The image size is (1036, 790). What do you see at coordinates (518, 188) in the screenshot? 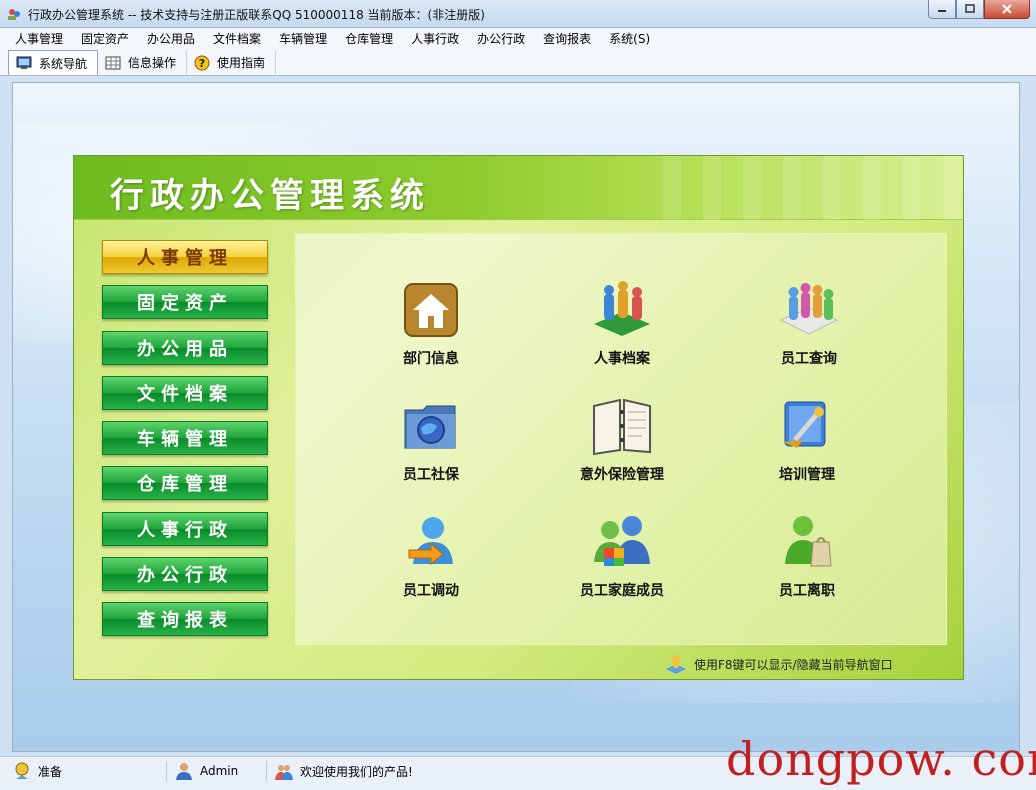
I see `panel-header: 行政办公管理系统` at bounding box center [518, 188].